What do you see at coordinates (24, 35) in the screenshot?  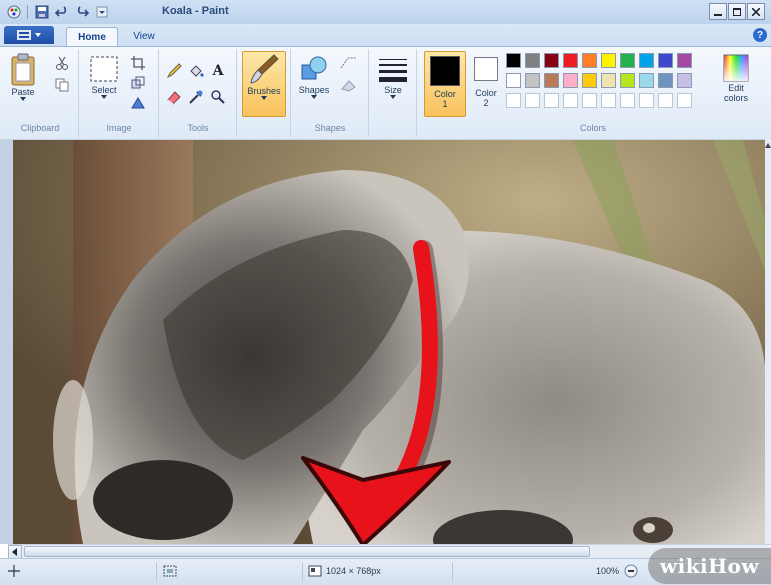 I see `menu-icon` at bounding box center [24, 35].